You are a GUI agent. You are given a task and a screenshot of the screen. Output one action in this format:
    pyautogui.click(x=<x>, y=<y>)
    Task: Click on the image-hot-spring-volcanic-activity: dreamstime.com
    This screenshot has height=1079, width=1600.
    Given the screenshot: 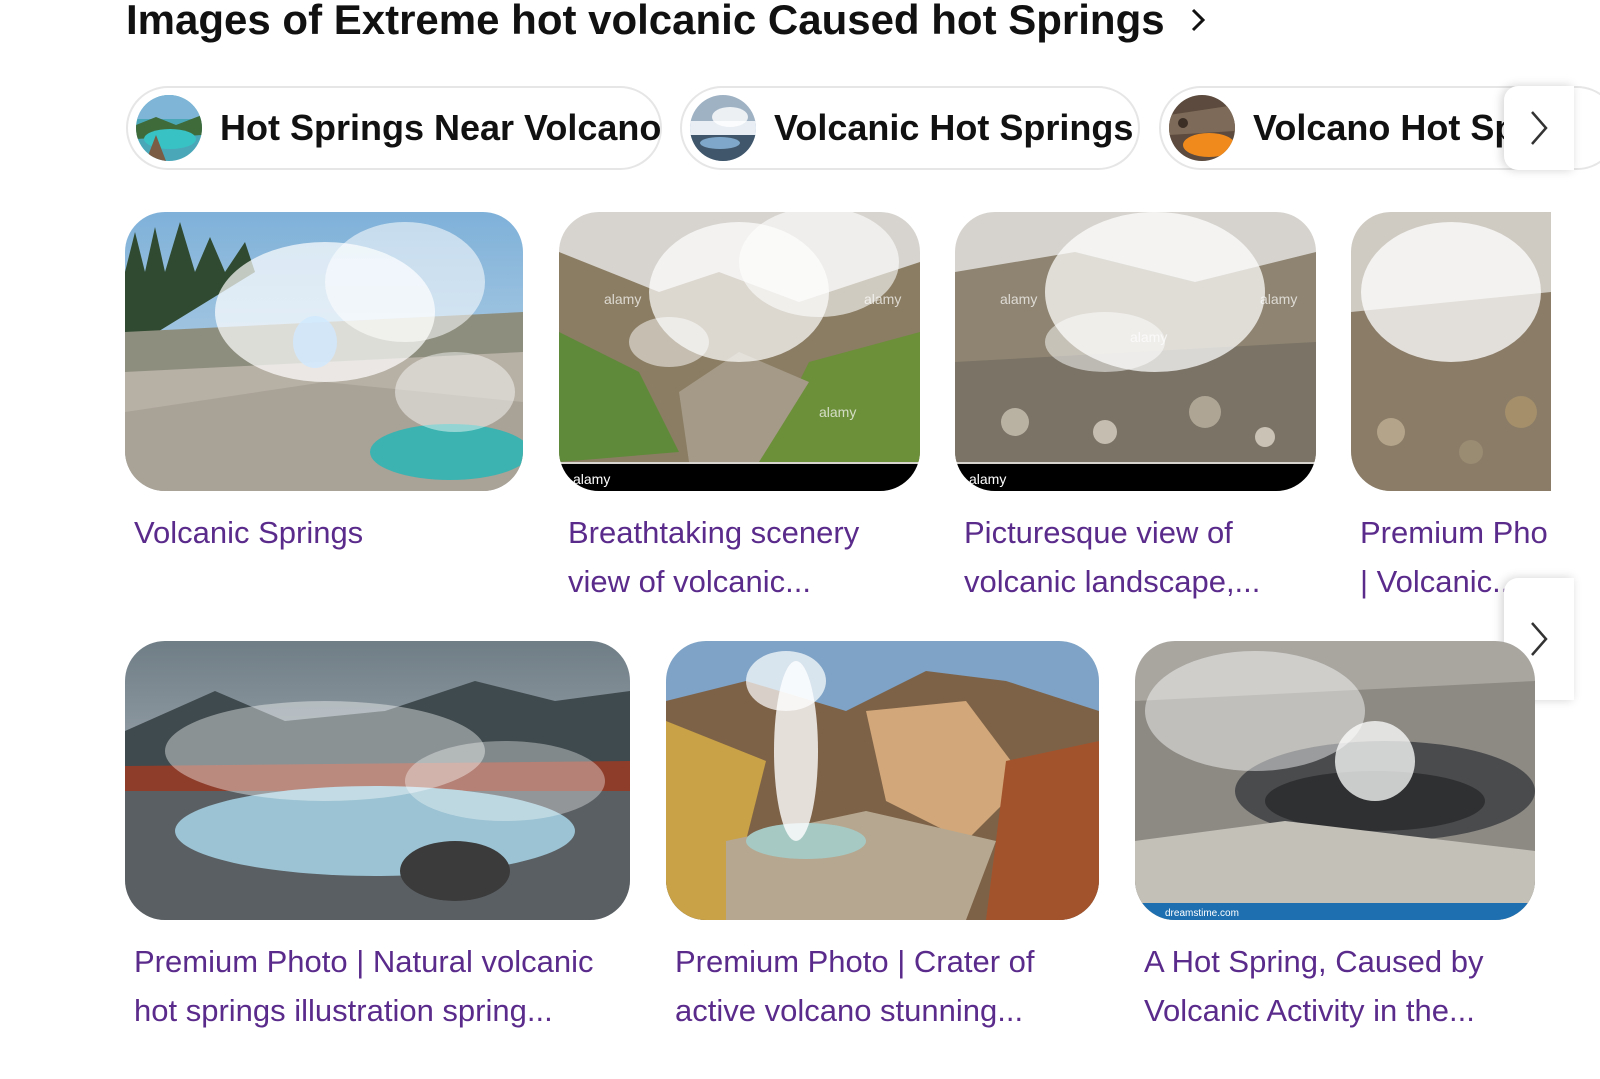 What is the action you would take?
    pyautogui.click(x=1335, y=780)
    